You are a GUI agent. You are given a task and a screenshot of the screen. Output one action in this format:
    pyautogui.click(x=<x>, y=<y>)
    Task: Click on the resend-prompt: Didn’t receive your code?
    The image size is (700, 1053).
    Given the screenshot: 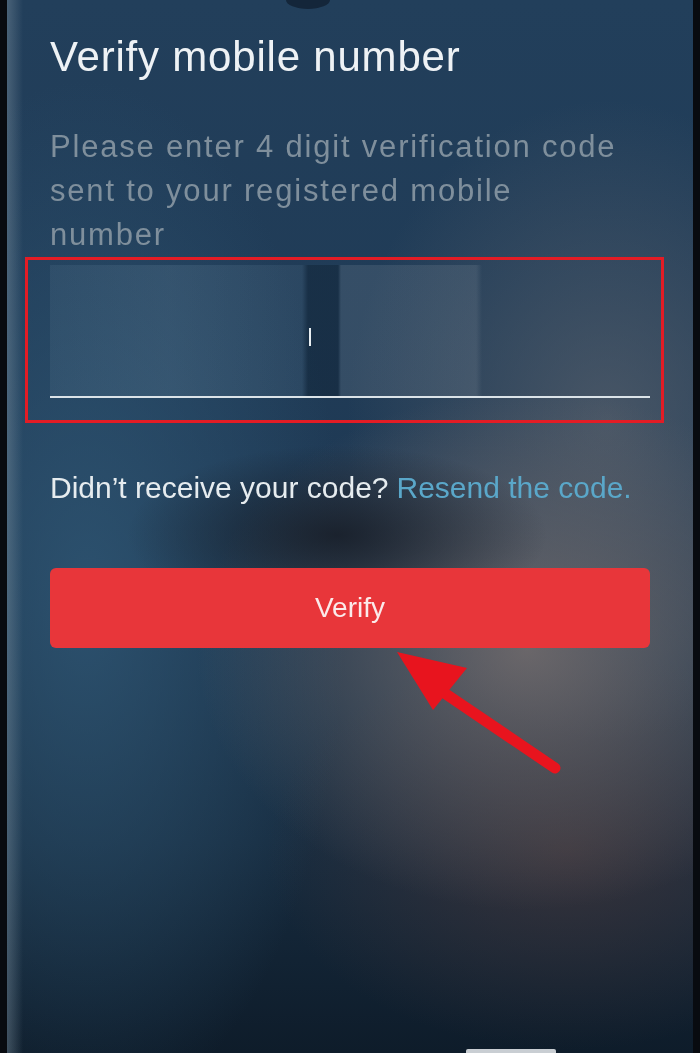 What is the action you would take?
    pyautogui.click(x=219, y=488)
    